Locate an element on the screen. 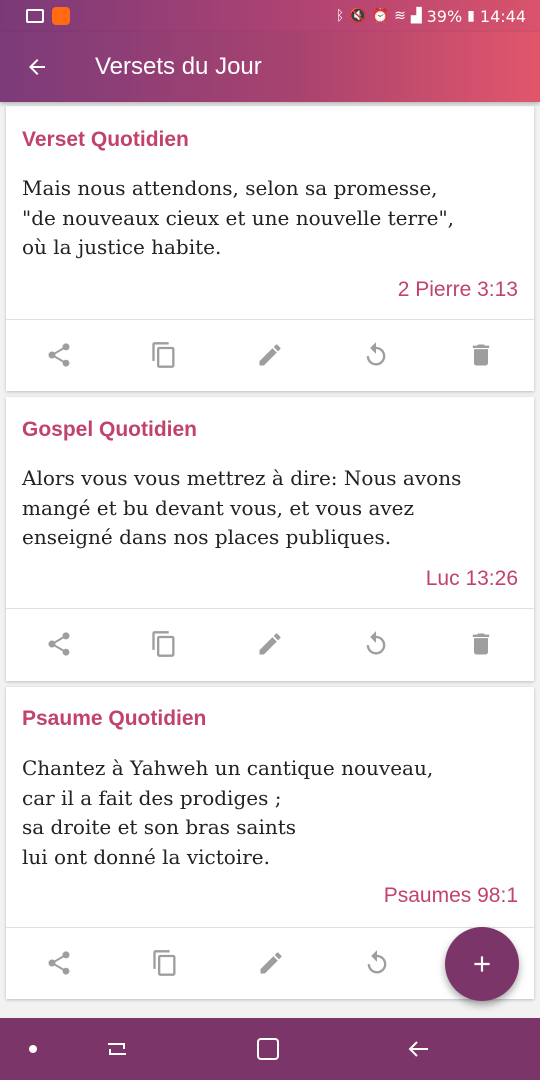 The height and width of the screenshot is (1080, 540). nav-dot-button is located at coordinates (33, 1049).